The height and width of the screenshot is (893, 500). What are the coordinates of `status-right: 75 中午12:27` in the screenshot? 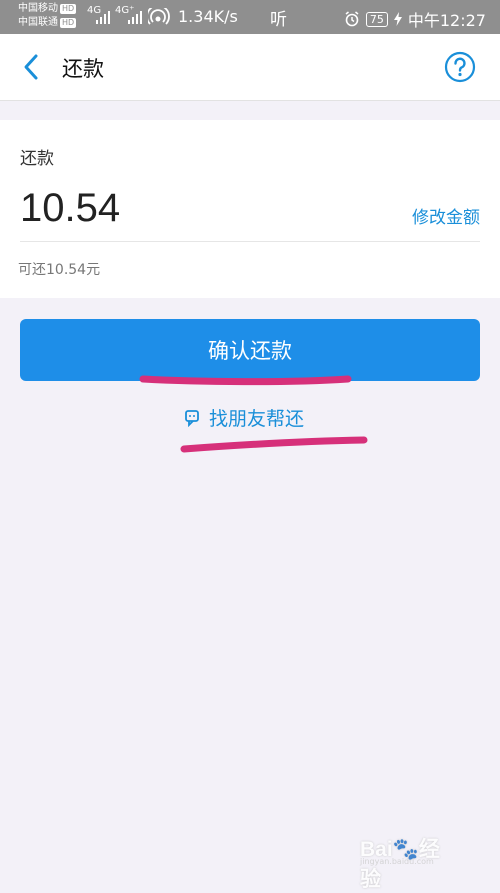 It's located at (415, 19).